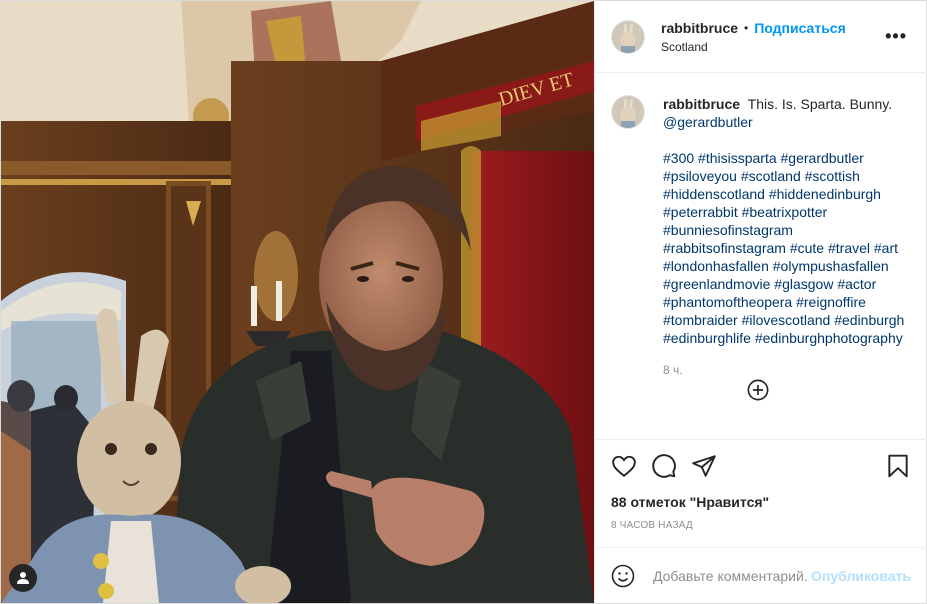  What do you see at coordinates (820, 104) in the screenshot?
I see `caption-text: This. Is. Sparta. Bunny.` at bounding box center [820, 104].